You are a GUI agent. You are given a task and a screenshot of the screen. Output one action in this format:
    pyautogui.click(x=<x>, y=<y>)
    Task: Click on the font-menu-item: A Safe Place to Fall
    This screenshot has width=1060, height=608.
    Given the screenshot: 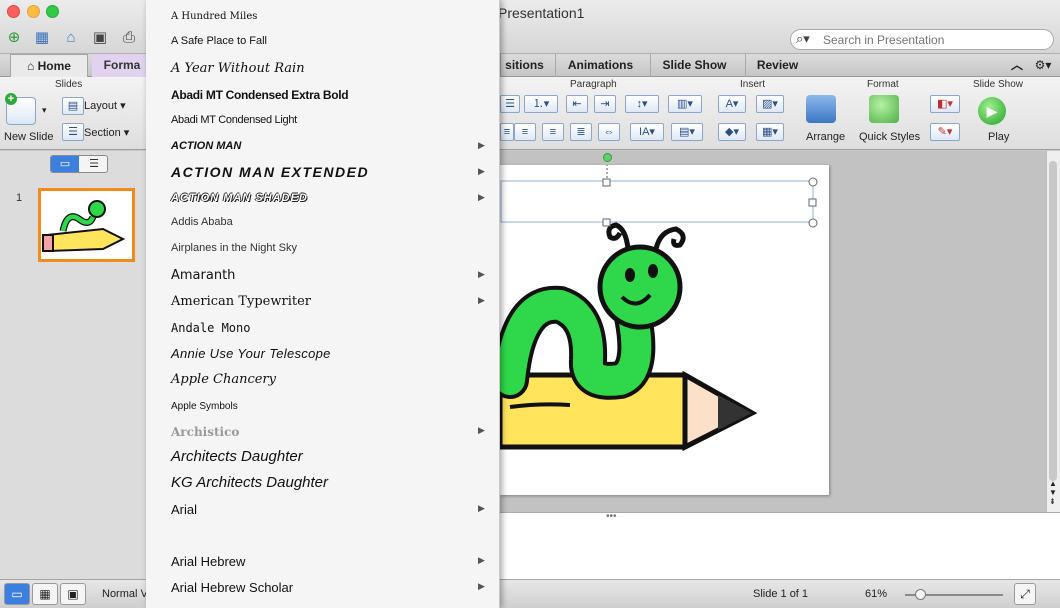 What is the action you would take?
    pyautogui.click(x=322, y=43)
    